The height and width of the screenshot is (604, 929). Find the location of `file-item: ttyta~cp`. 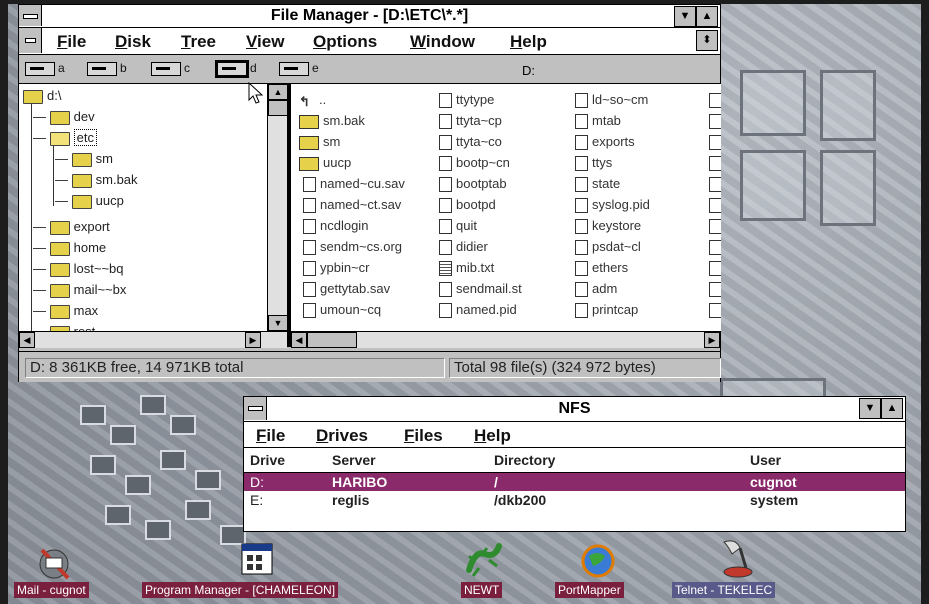

file-item: ttyta~cp is located at coordinates (470, 121).